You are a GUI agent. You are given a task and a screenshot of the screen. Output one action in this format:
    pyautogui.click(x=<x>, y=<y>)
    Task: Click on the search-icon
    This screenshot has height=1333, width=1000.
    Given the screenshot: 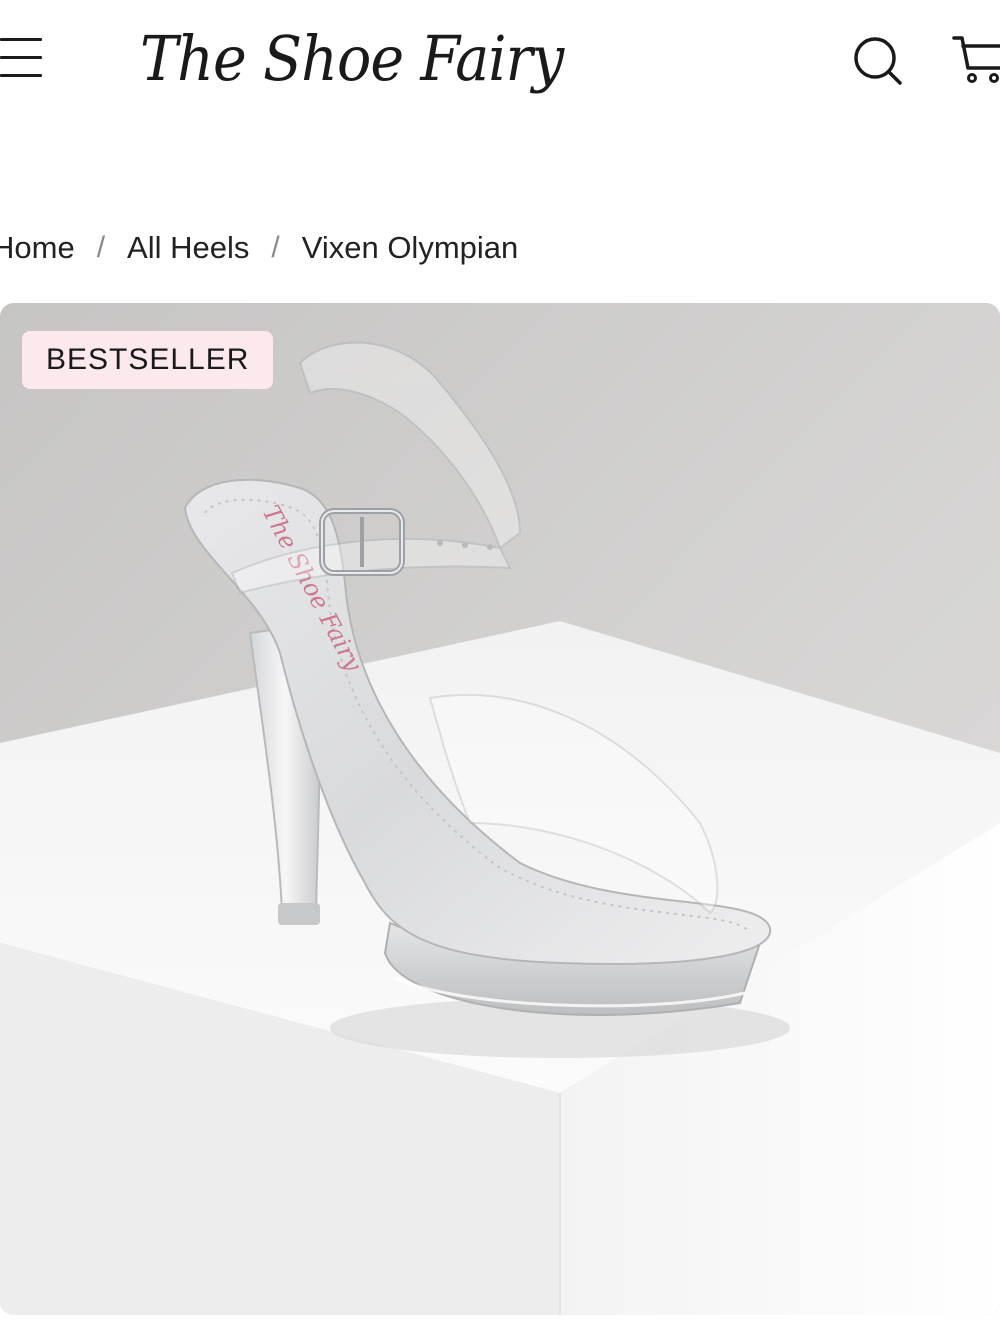 What is the action you would take?
    pyautogui.click(x=877, y=61)
    